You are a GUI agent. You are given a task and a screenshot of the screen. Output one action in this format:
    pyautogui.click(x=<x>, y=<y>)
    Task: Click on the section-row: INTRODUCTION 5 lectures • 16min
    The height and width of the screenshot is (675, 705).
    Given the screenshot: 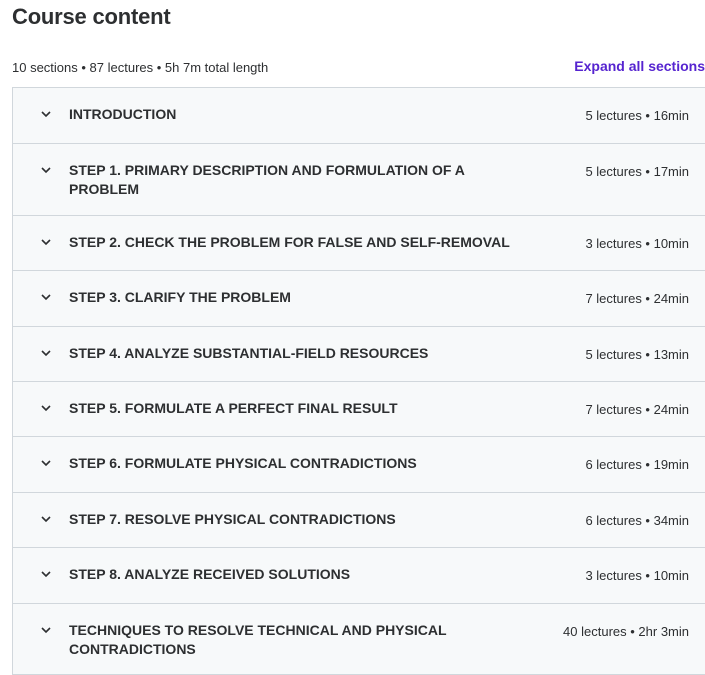 What is the action you would take?
    pyautogui.click(x=359, y=116)
    